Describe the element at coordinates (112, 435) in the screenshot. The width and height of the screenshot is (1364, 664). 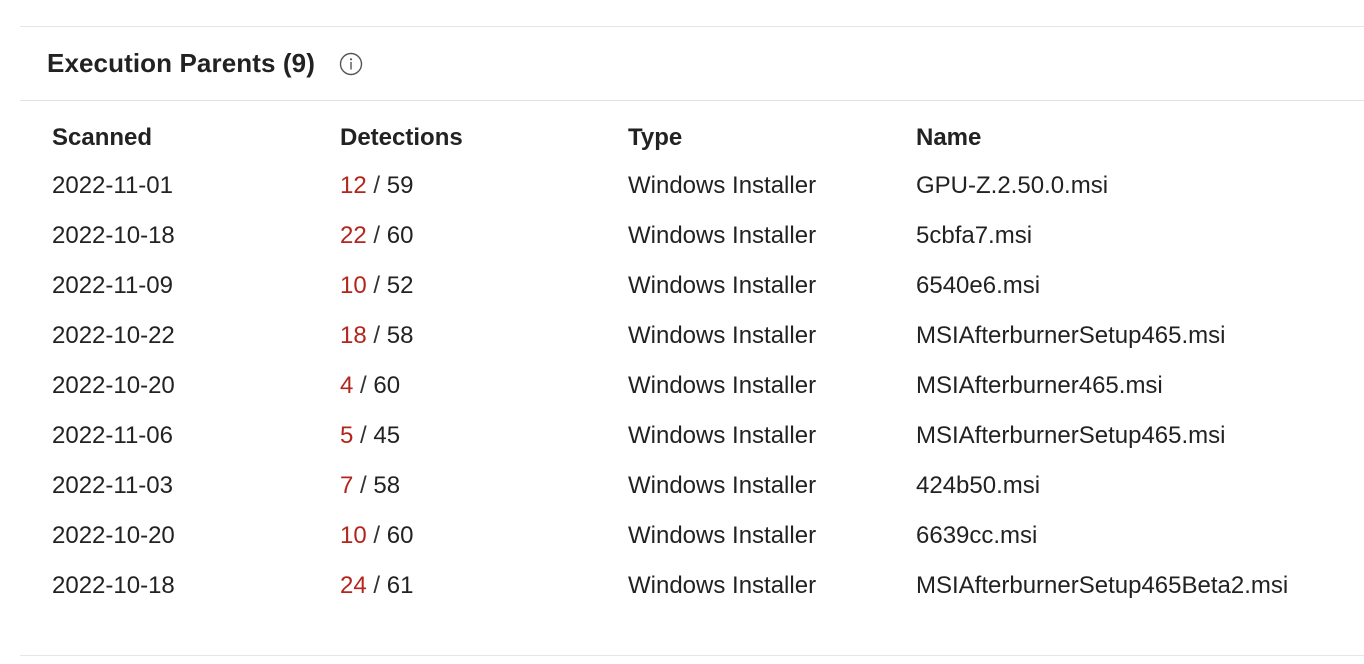
I see `scanned-date: 2022-11-06` at that location.